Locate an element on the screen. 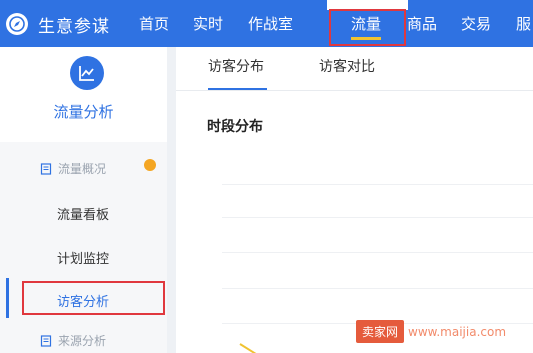 Image resolution: width=533 pixels, height=353 pixels. sidebar-header: 流量分析 is located at coordinates (83, 94).